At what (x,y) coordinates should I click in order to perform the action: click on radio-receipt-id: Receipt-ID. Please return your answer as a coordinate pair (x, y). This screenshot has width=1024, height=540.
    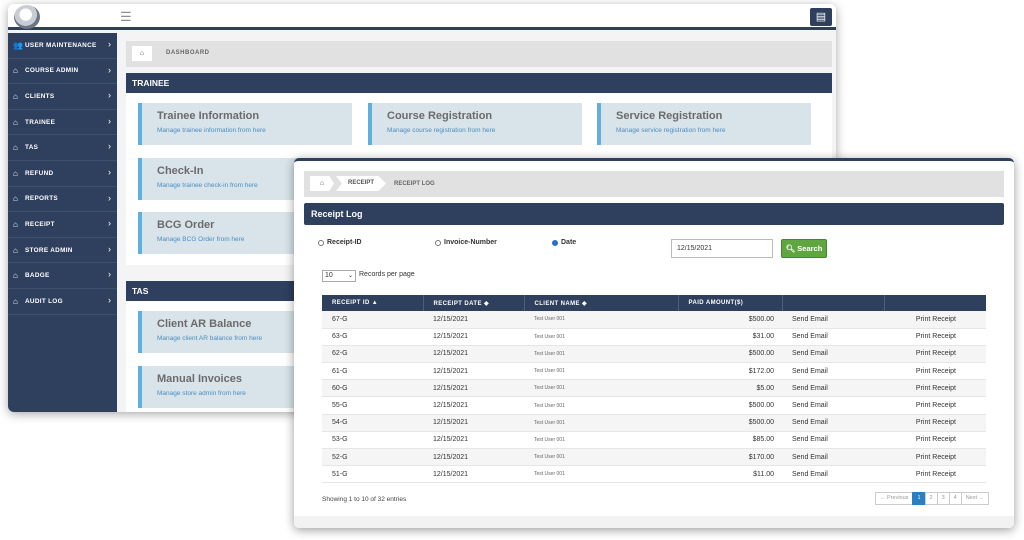
    Looking at the image, I should click on (340, 242).